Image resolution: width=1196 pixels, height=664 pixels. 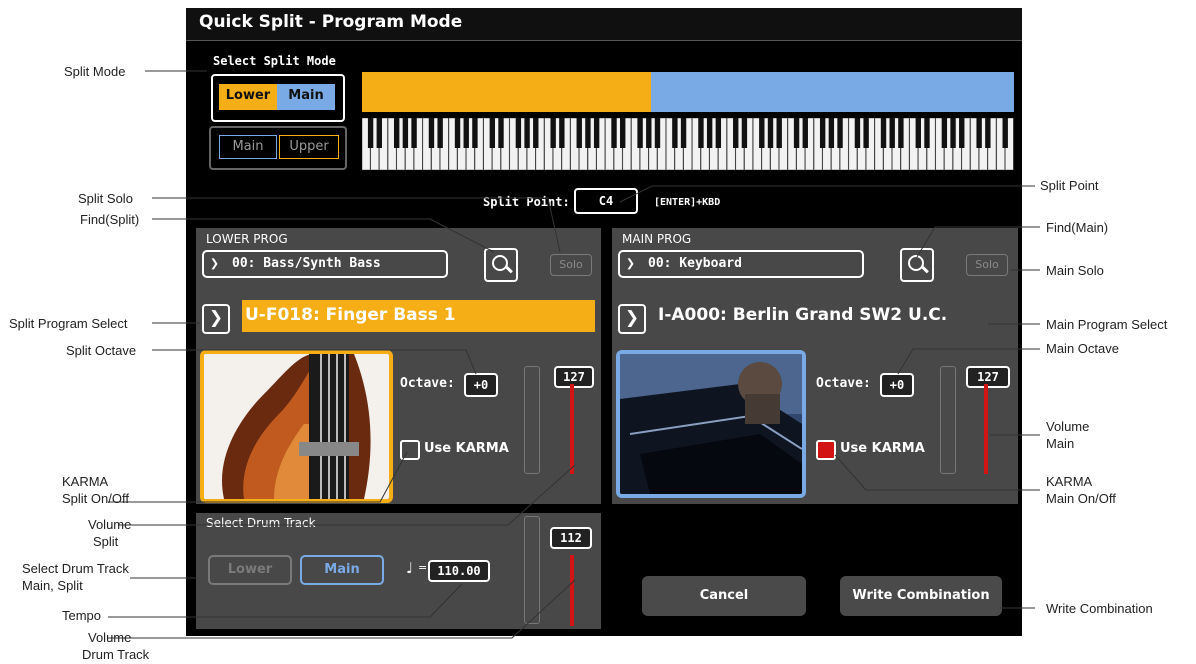 I want to click on callout-volume-main-1: Volume, so click(x=1068, y=426).